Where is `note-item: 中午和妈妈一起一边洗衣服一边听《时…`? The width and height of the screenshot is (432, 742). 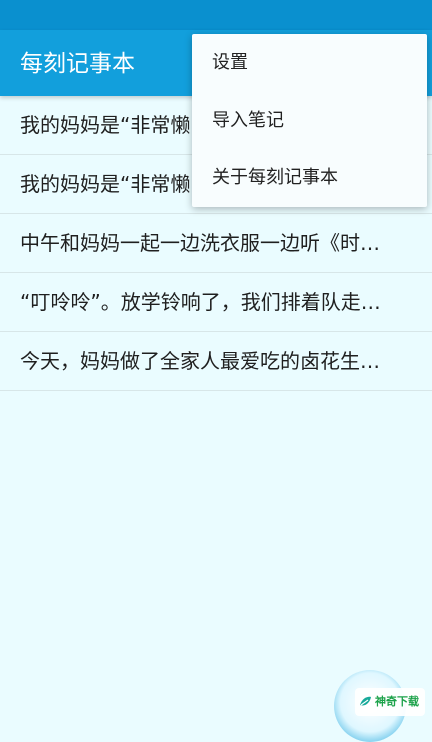
note-item: 中午和妈妈一起一边洗衣服一边听《时… is located at coordinates (216, 243).